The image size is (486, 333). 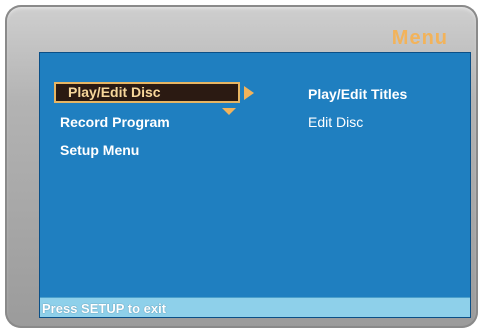 What do you see at coordinates (249, 93) in the screenshot?
I see `arrow-right-icon` at bounding box center [249, 93].